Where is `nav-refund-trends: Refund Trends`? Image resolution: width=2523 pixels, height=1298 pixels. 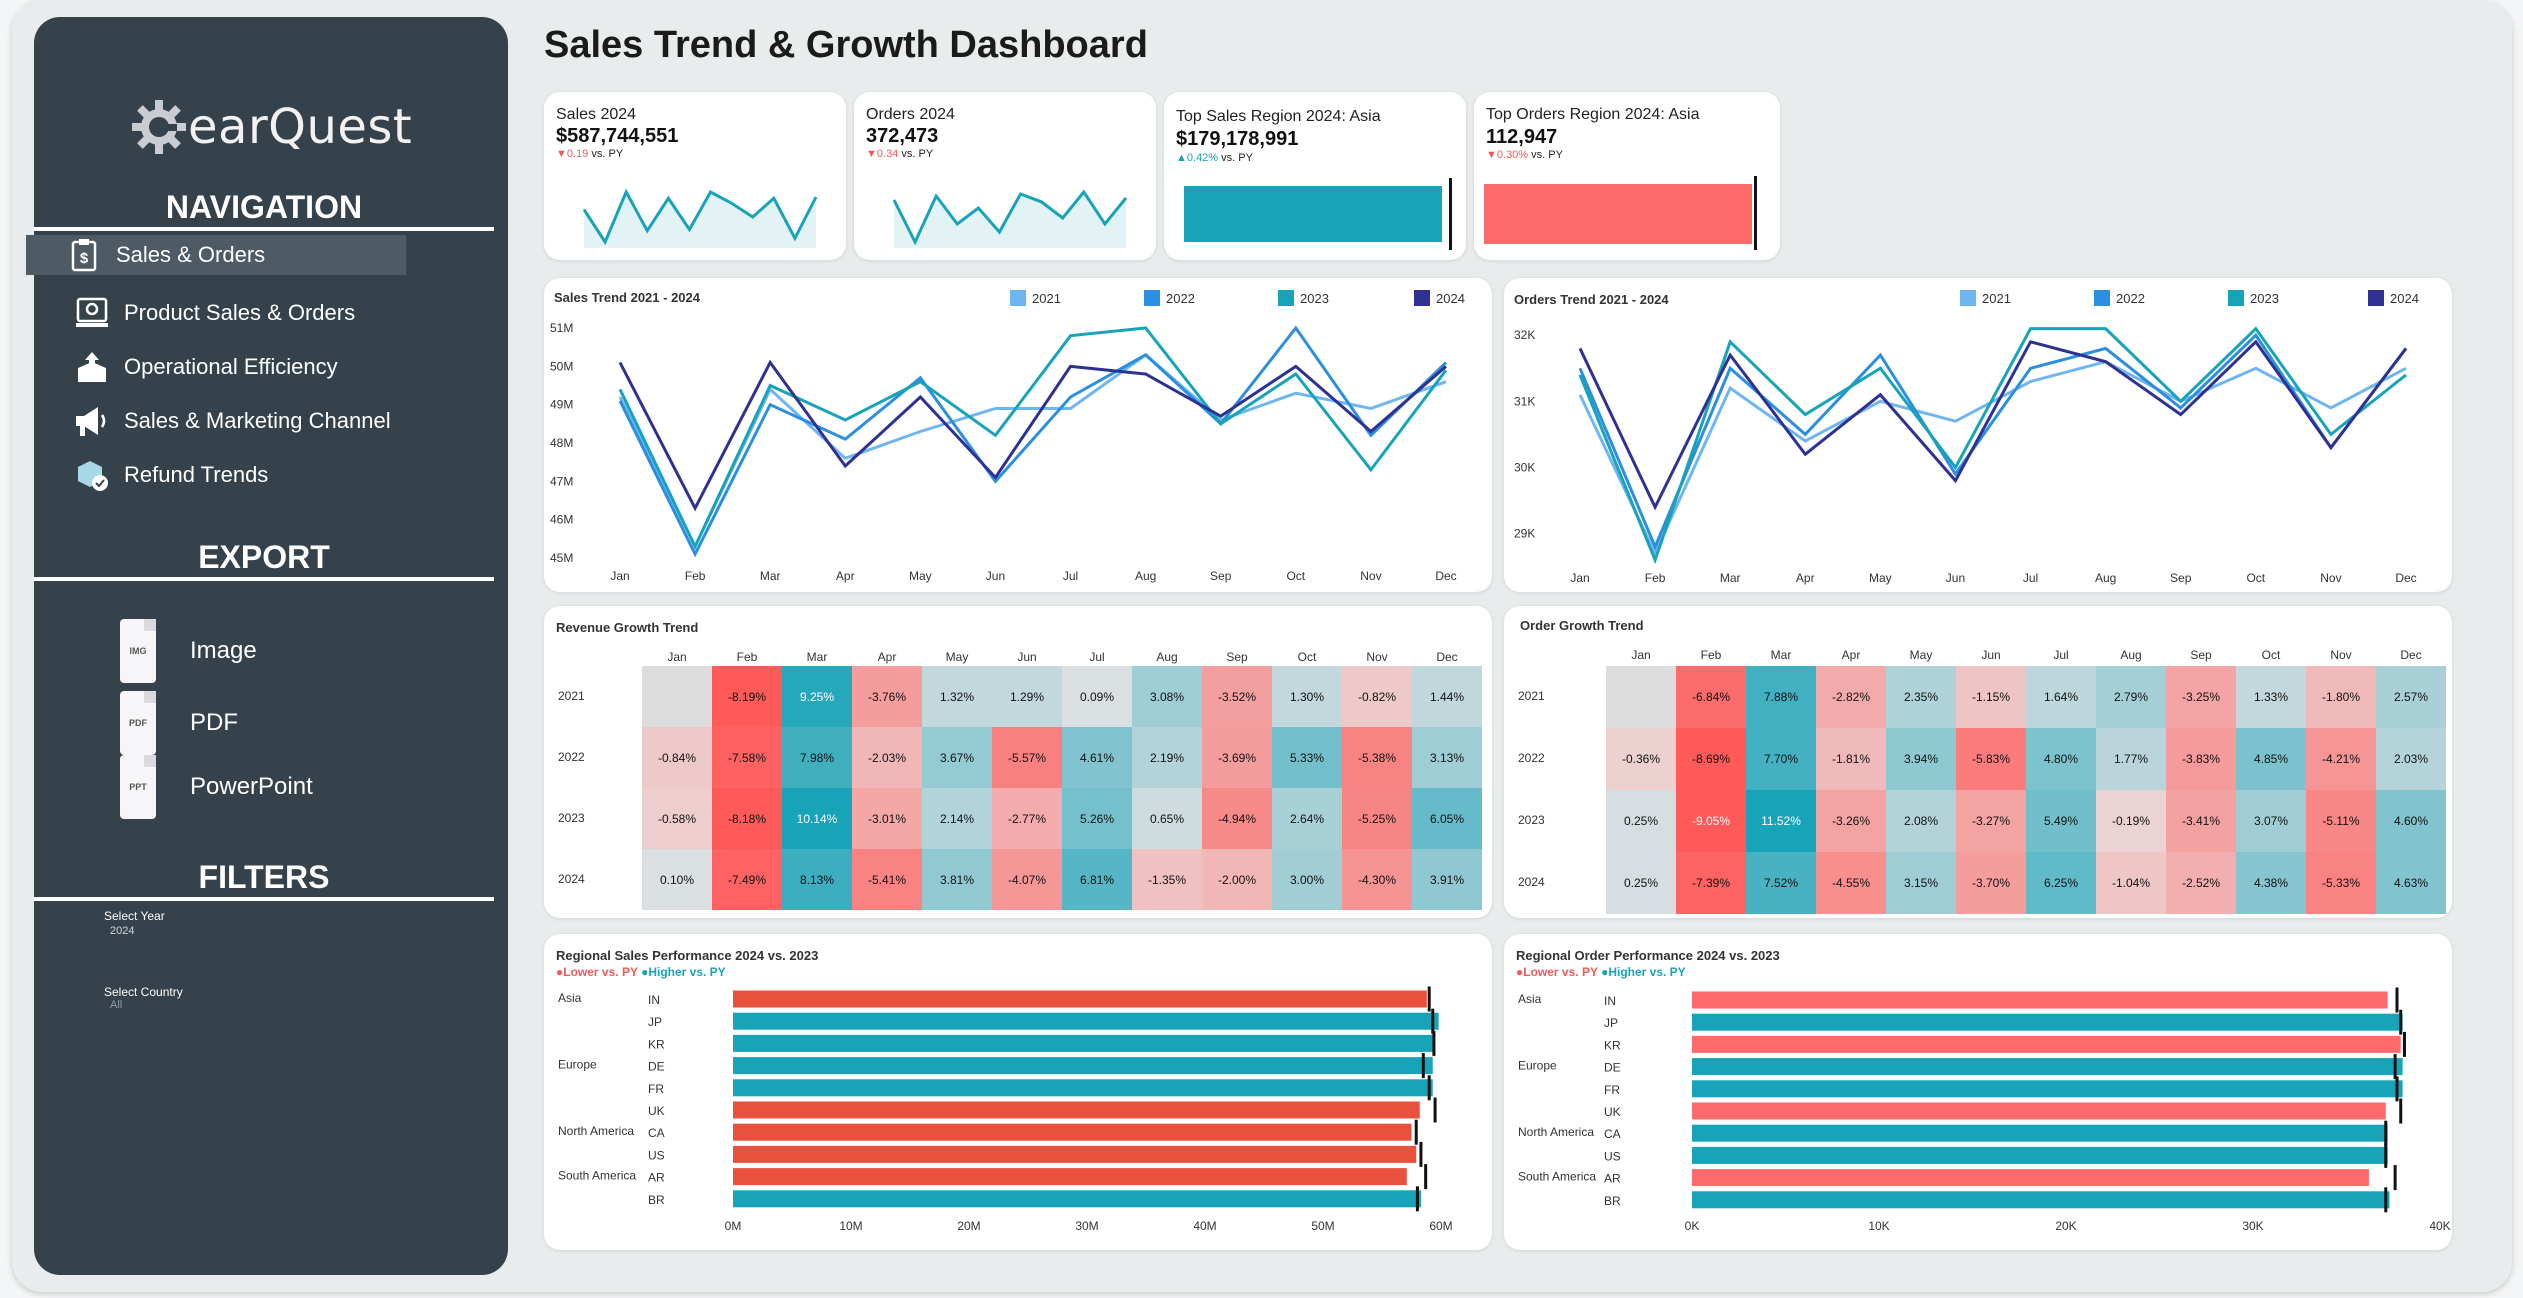 nav-refund-trends: Refund Trends is located at coordinates (171, 475).